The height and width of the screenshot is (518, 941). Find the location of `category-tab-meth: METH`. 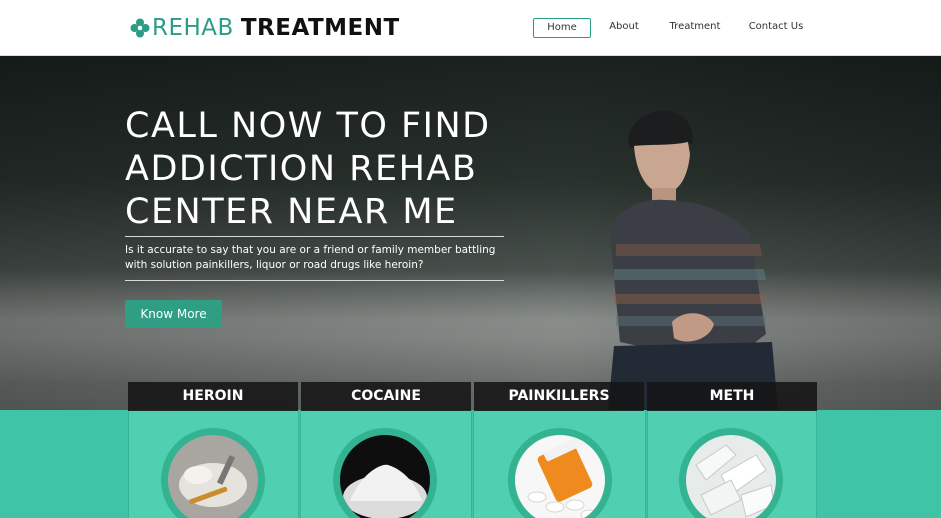

category-tab-meth: METH is located at coordinates (732, 396).